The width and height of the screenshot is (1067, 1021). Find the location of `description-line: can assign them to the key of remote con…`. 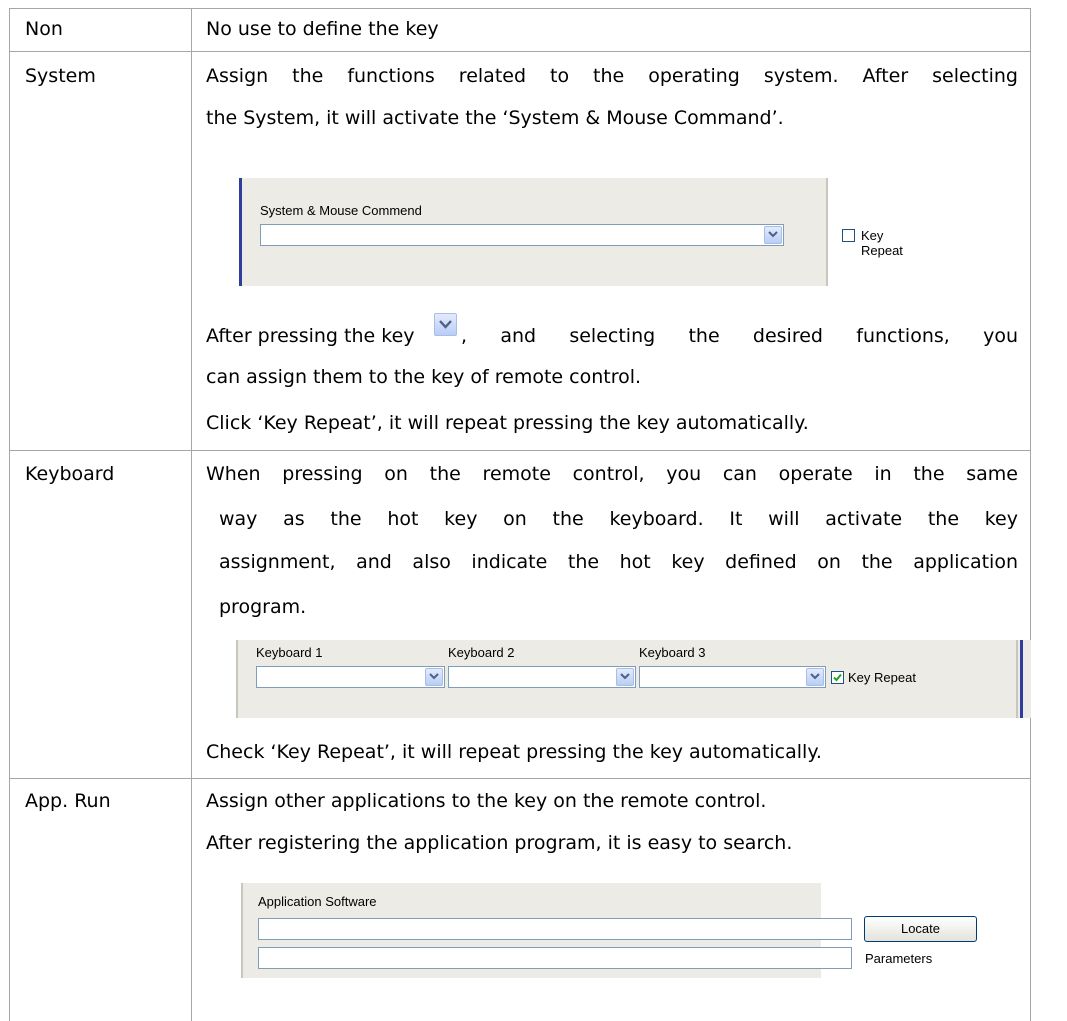

description-line: can assign them to the key of remote con… is located at coordinates (424, 377).